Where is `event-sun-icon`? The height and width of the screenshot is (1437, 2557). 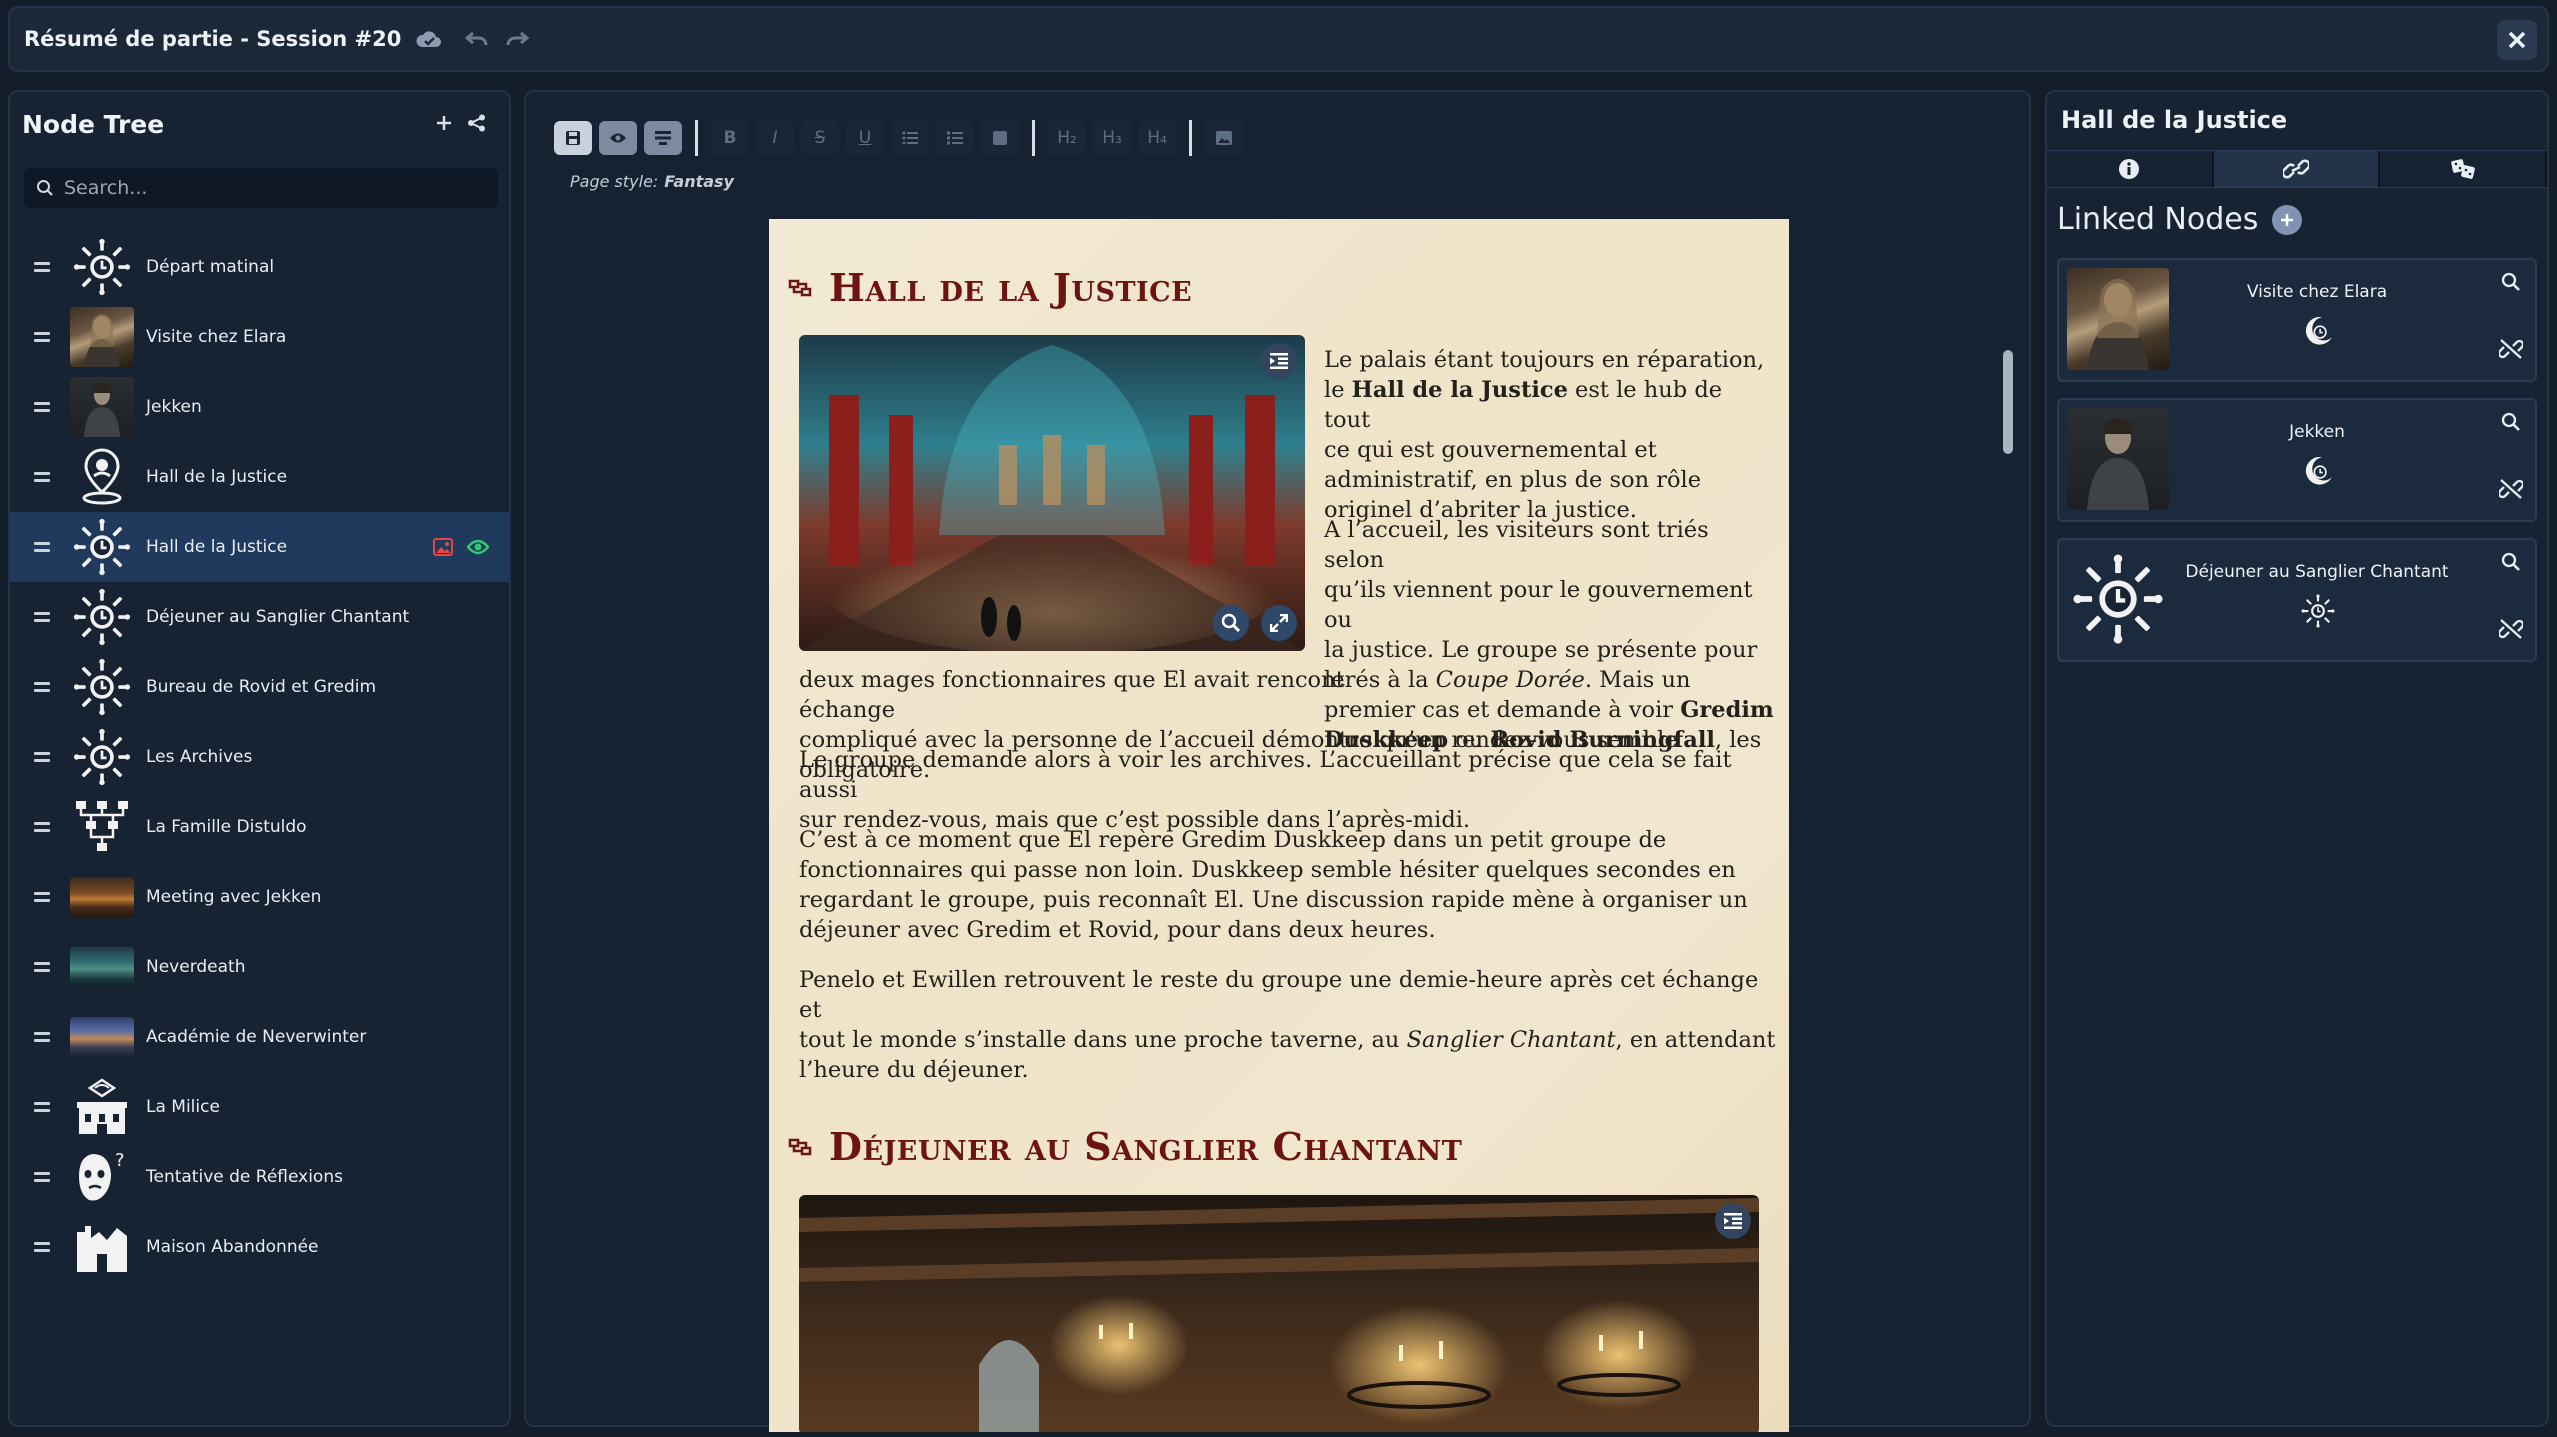
event-sun-icon is located at coordinates (102, 617).